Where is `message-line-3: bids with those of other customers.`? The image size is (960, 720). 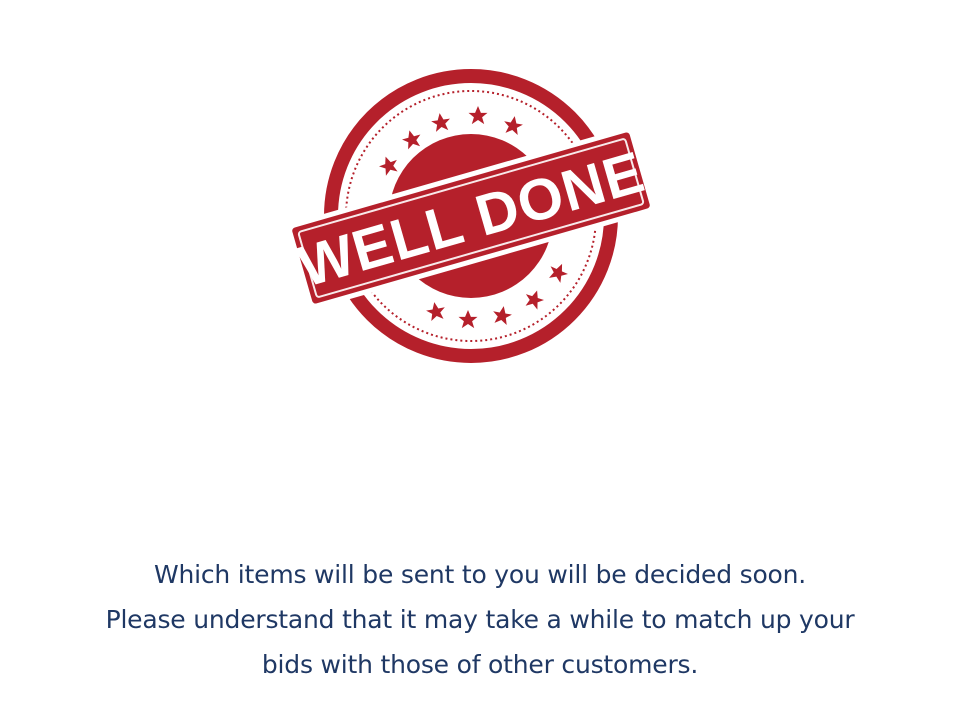 message-line-3: bids with those of other customers. is located at coordinates (480, 664).